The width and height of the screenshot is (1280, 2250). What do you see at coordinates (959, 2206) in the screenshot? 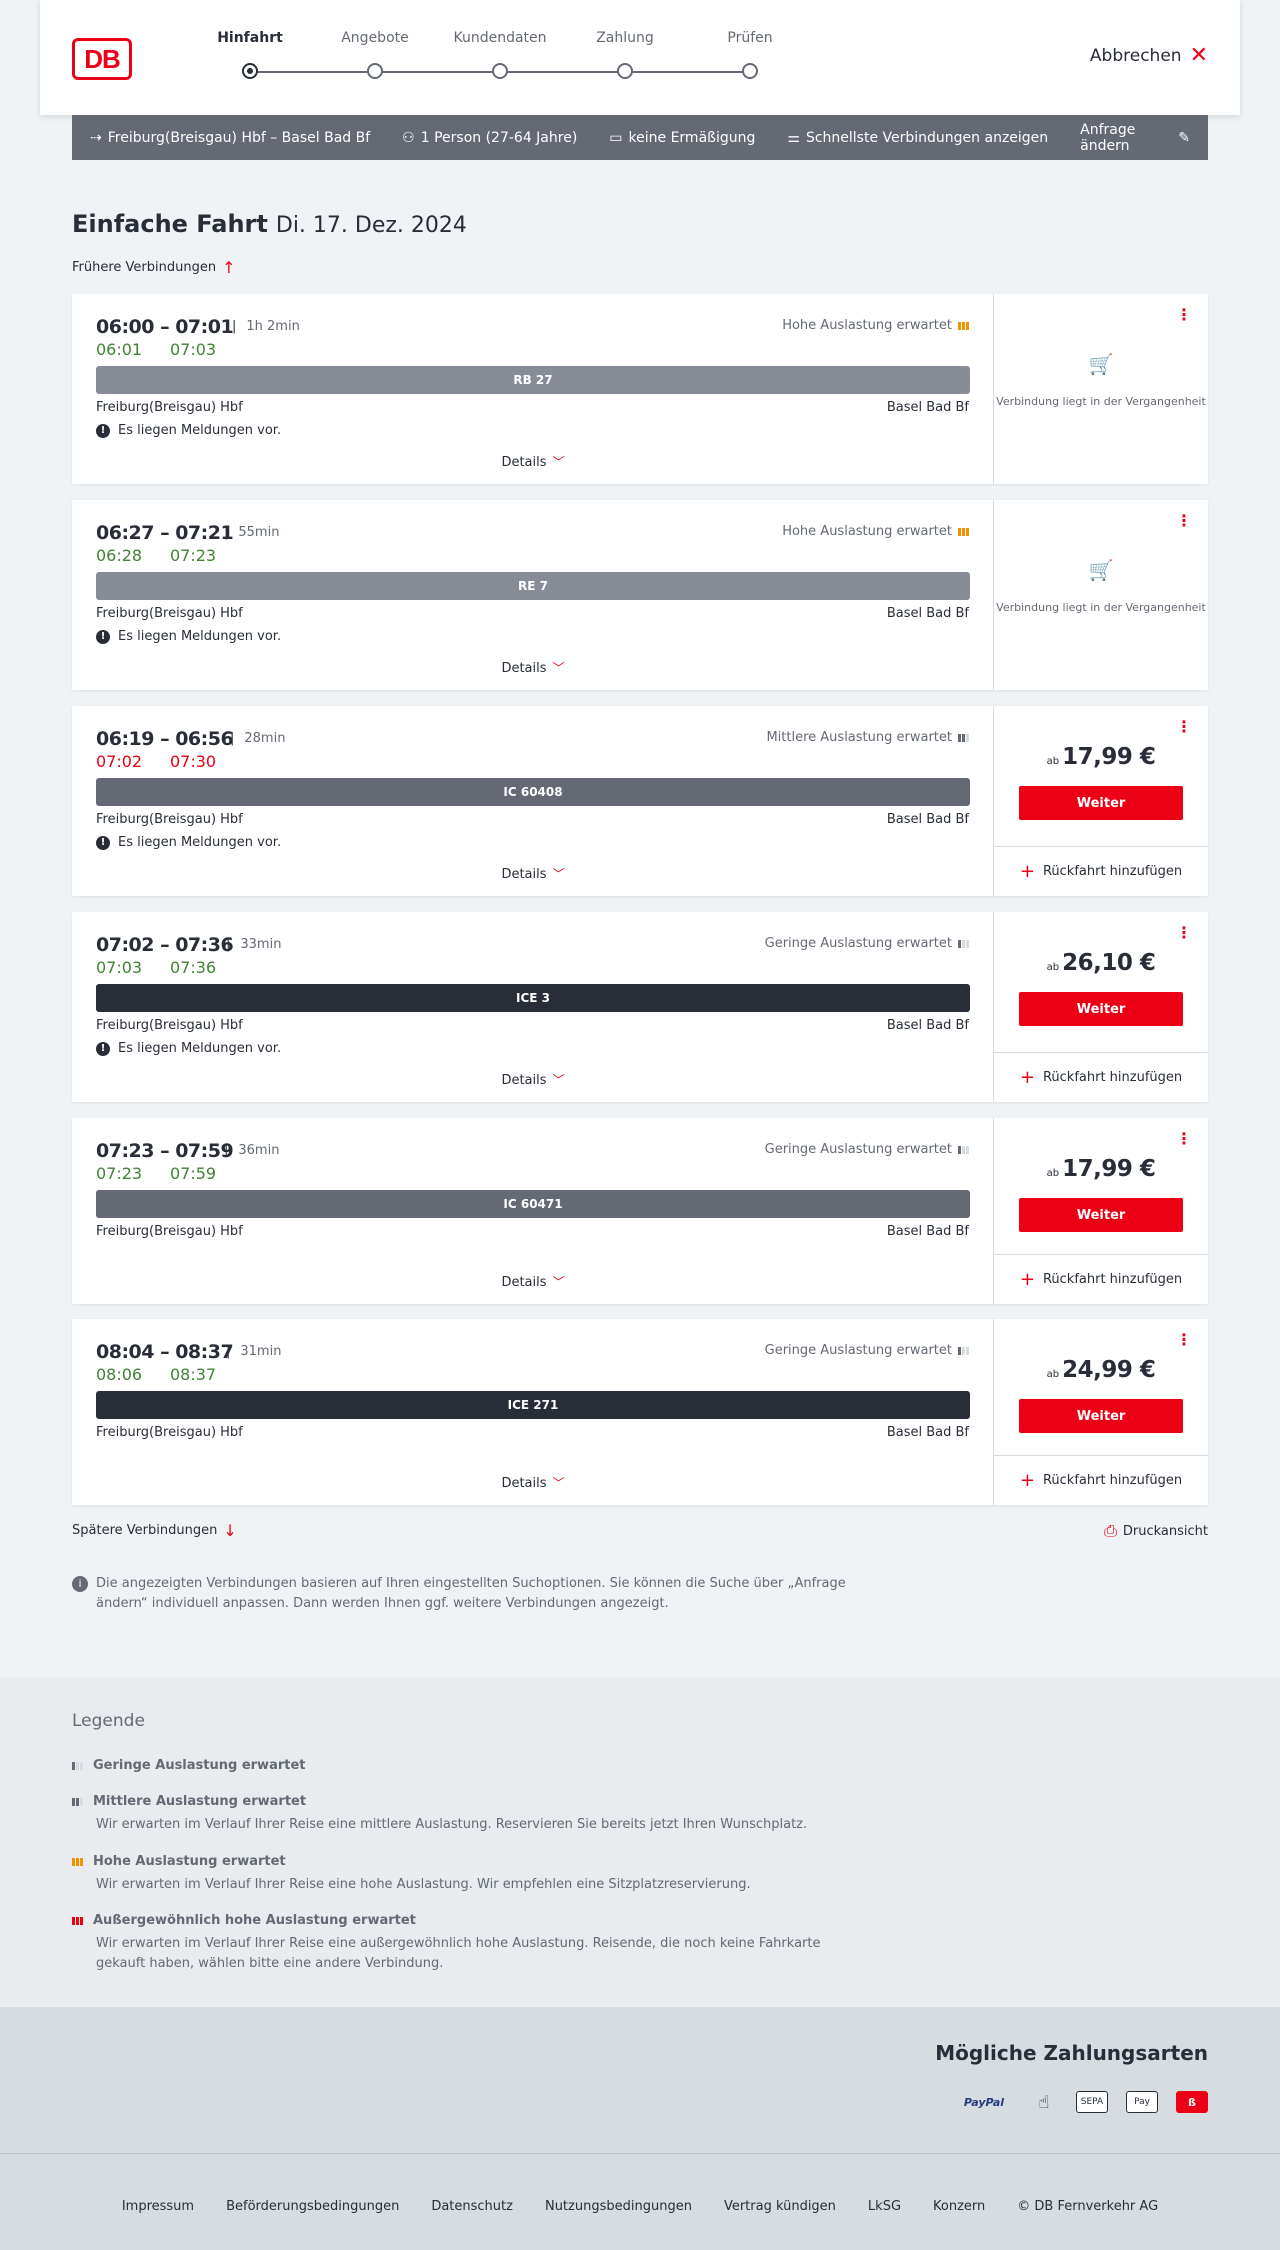
I see `footer-link-konzern: Konzern` at bounding box center [959, 2206].